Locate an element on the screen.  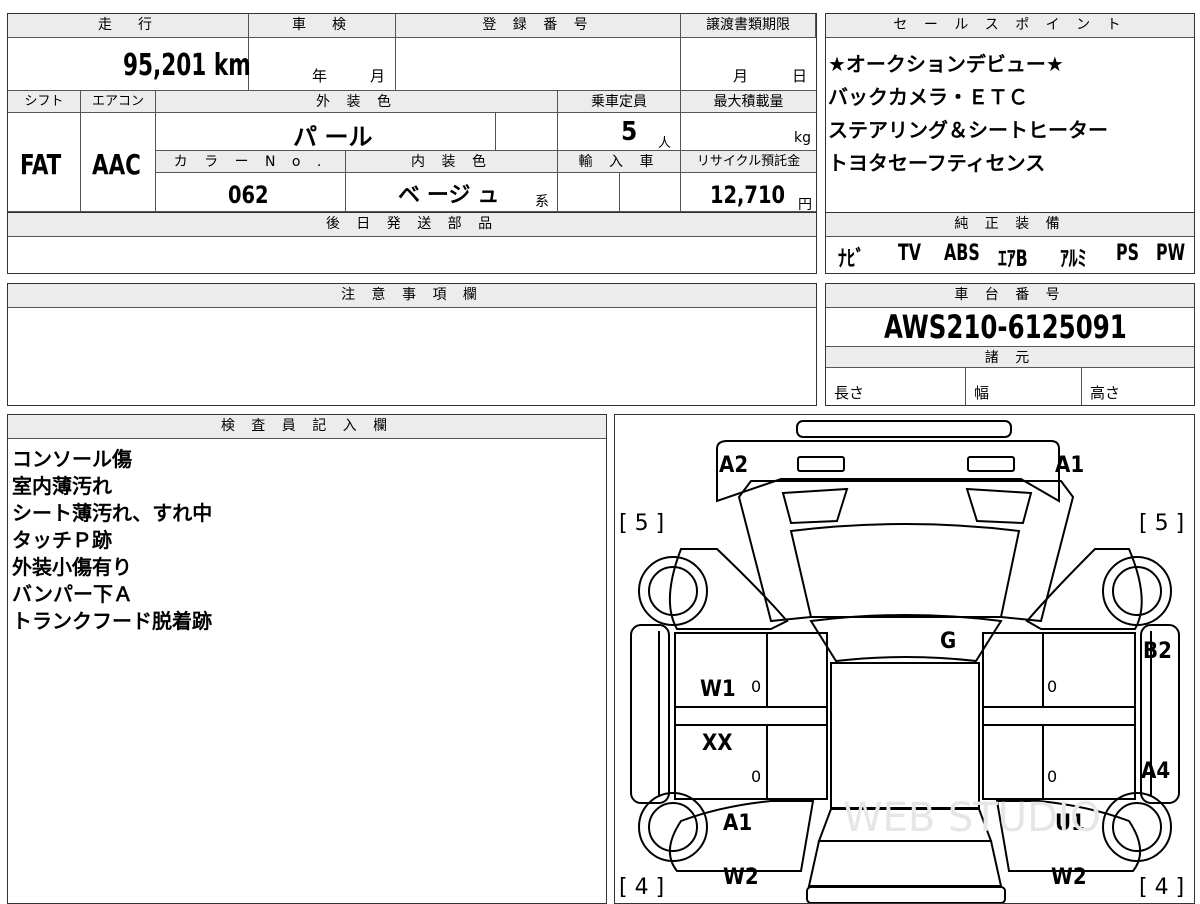
chassis-no-value: AWS210-6125091 is located at coordinates (1005, 327).